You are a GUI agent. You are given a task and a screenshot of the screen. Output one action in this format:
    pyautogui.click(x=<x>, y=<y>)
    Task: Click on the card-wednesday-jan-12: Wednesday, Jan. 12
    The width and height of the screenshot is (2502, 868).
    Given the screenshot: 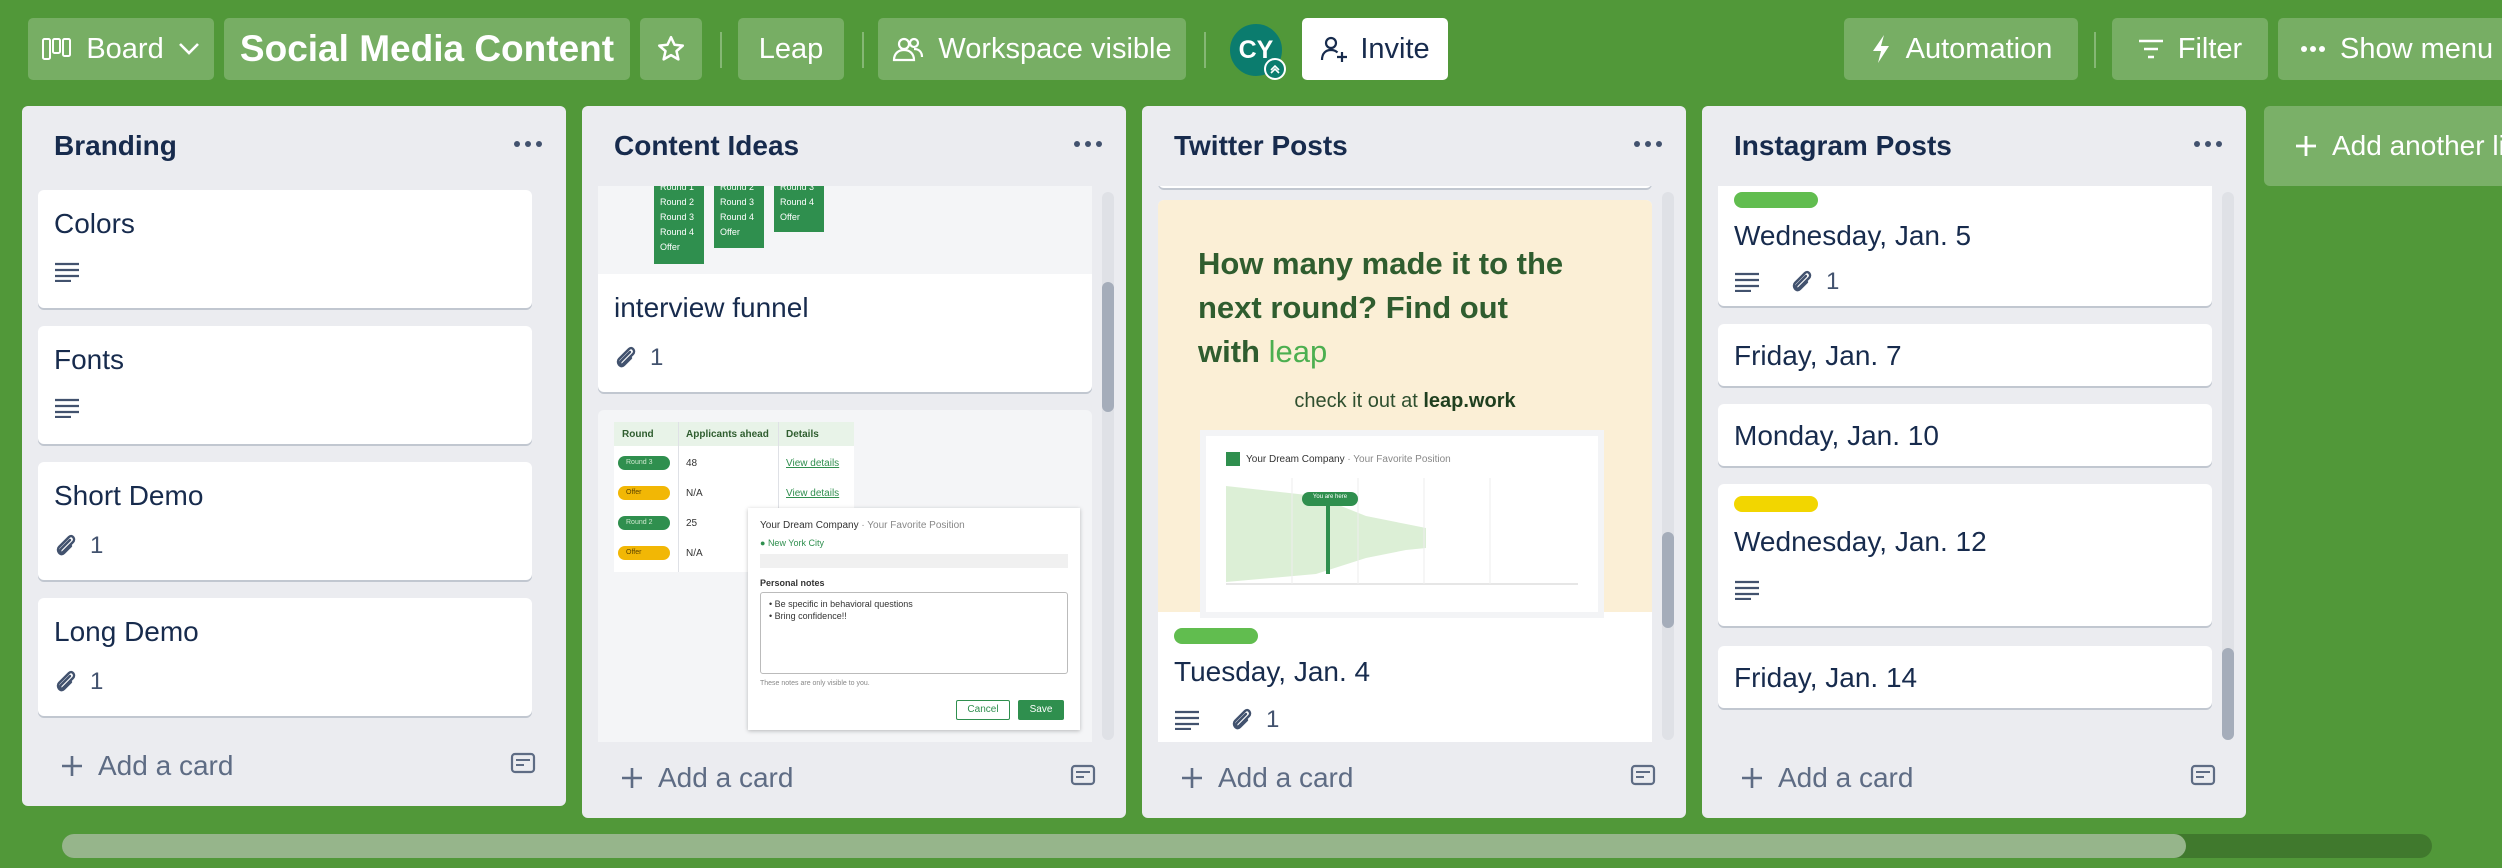 What is the action you would take?
    pyautogui.click(x=1965, y=555)
    